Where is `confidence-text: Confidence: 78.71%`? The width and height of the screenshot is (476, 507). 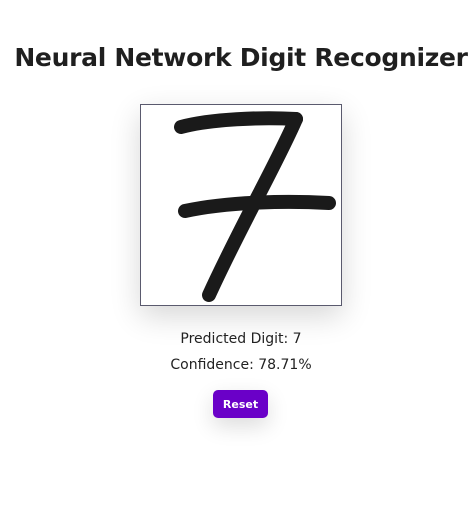
confidence-text: Confidence: 78.71% is located at coordinates (241, 365).